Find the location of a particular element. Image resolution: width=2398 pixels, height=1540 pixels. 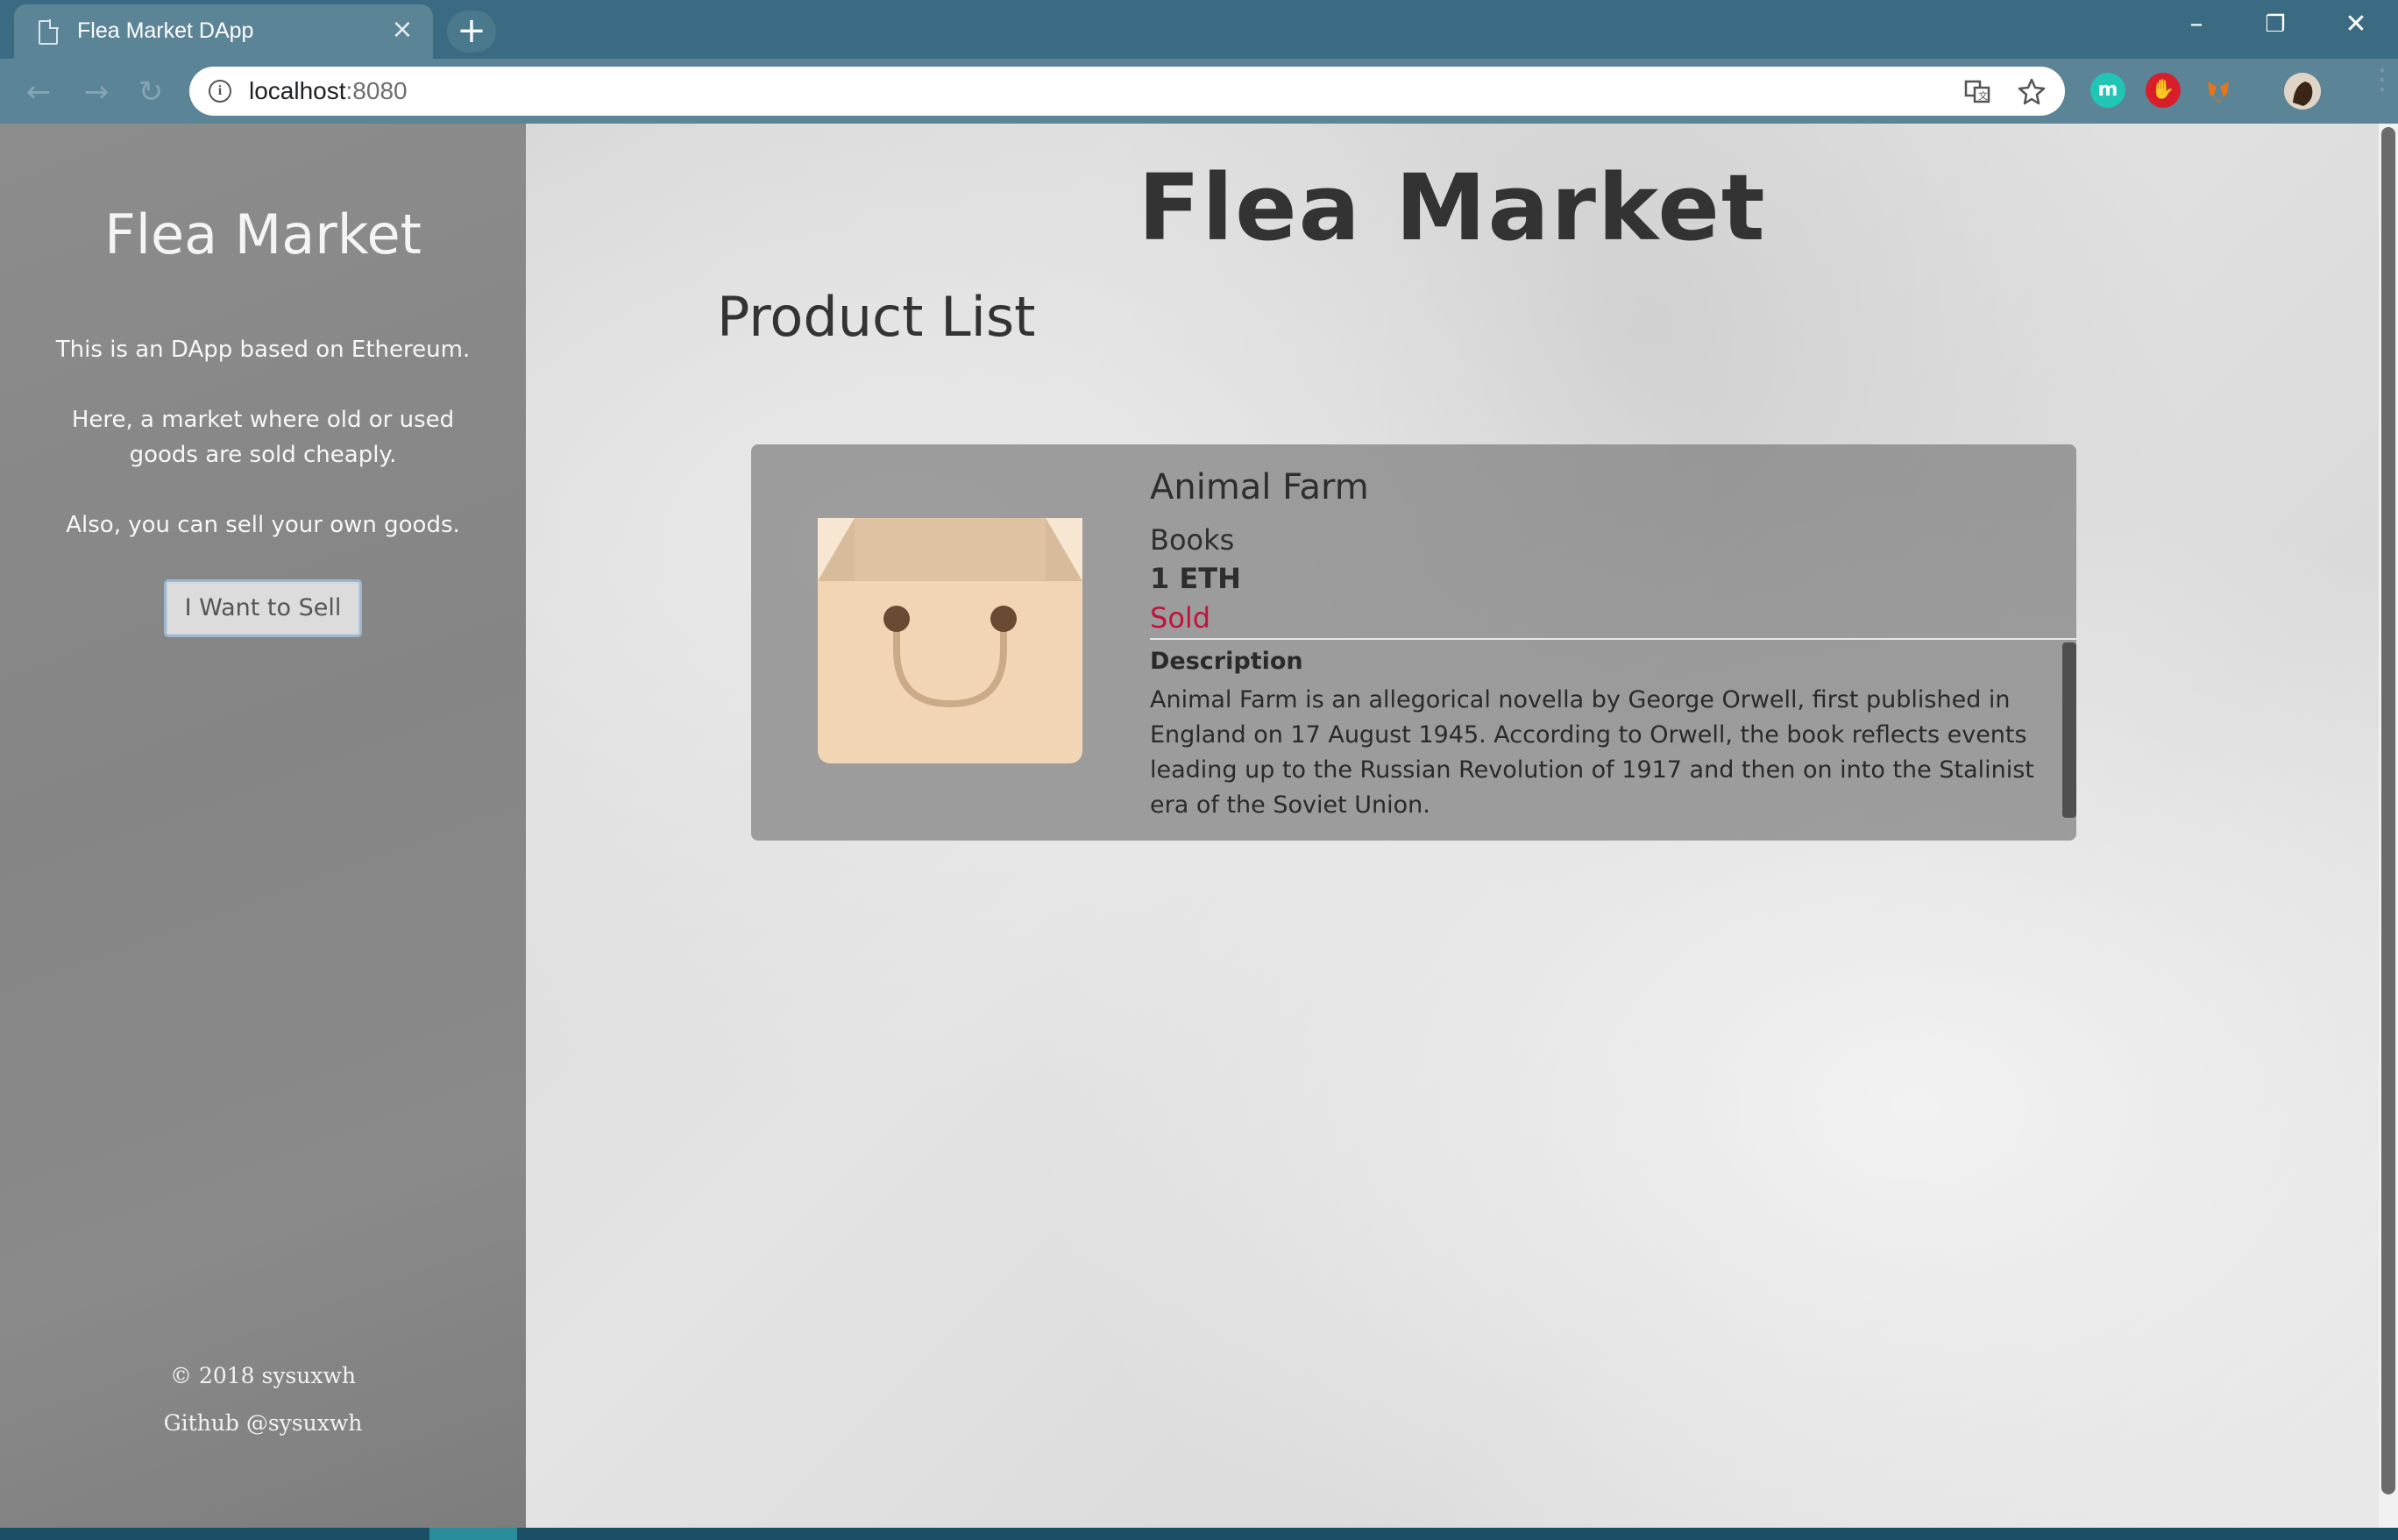

sidebar-sell-hint: Also, you can sell your own goods. is located at coordinates (263, 525).